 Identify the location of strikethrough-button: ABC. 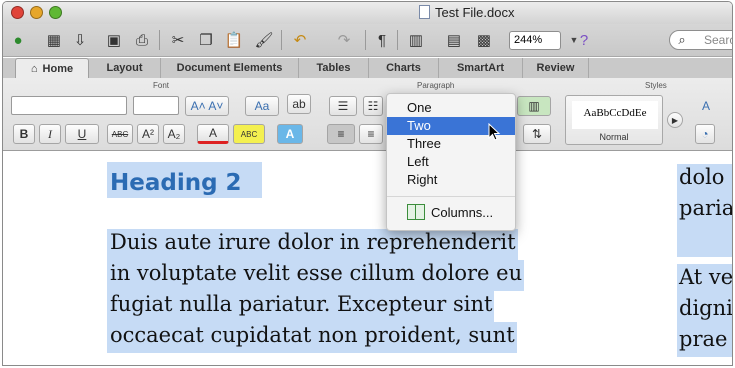
(120, 134).